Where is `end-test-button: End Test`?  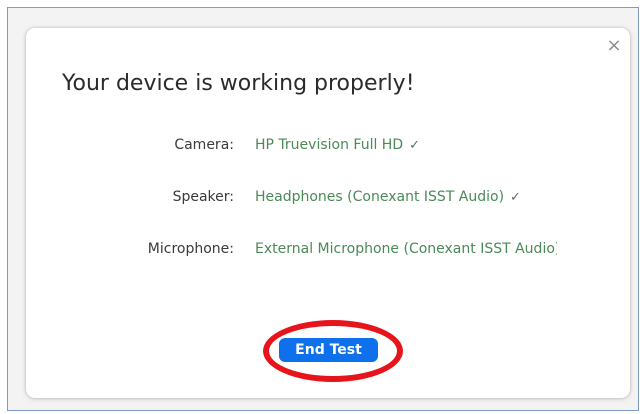
end-test-button: End Test is located at coordinates (328, 350).